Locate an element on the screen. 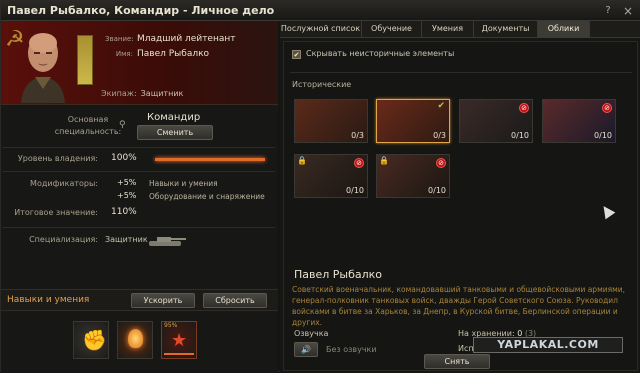 The width and height of the screenshot is (640, 373). mastery-label: Уровень владения: is located at coordinates (57, 158).